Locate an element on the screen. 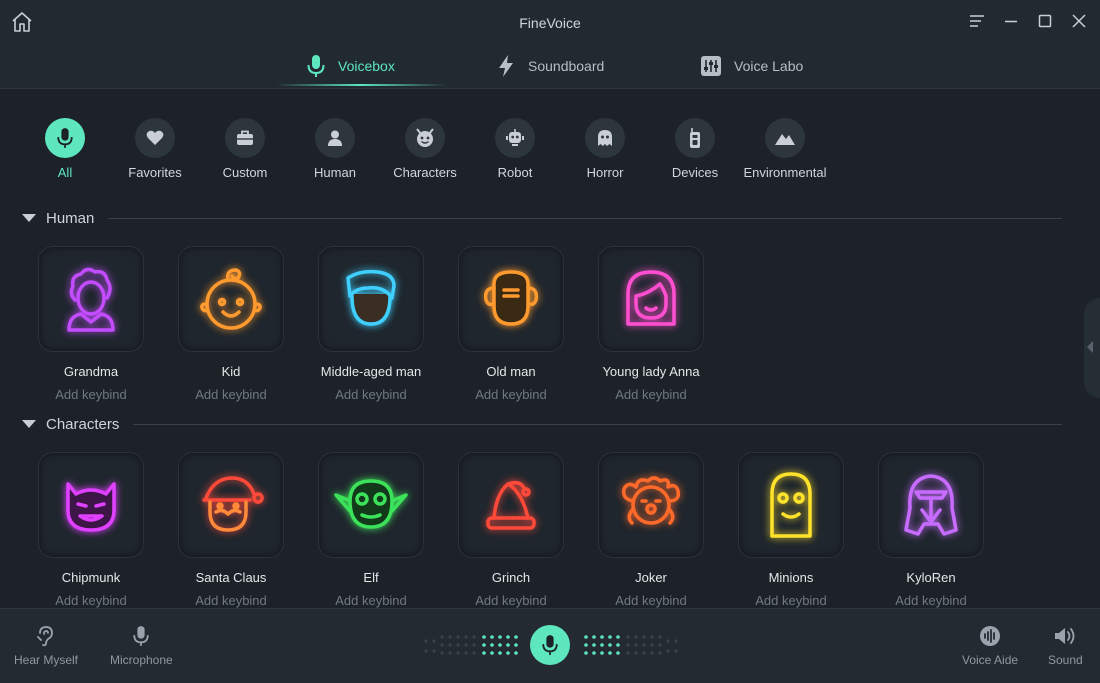 The height and width of the screenshot is (683, 1100). category-label: Custom is located at coordinates (245, 172).